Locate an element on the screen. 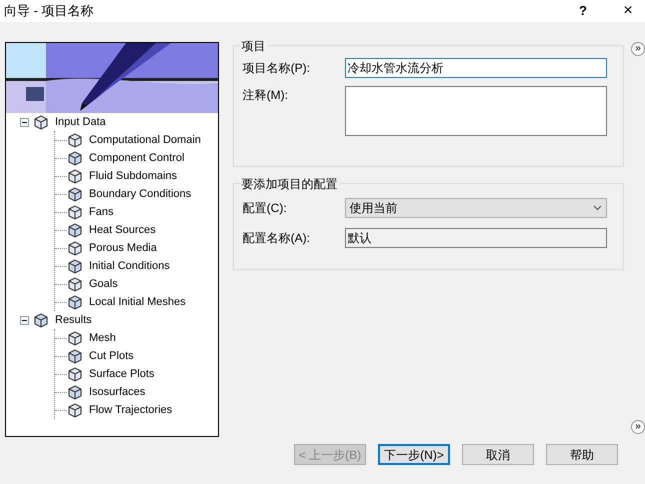 Image resolution: width=645 pixels, height=484 pixels. tree-item: Local Initial Meshes is located at coordinates (137, 302).